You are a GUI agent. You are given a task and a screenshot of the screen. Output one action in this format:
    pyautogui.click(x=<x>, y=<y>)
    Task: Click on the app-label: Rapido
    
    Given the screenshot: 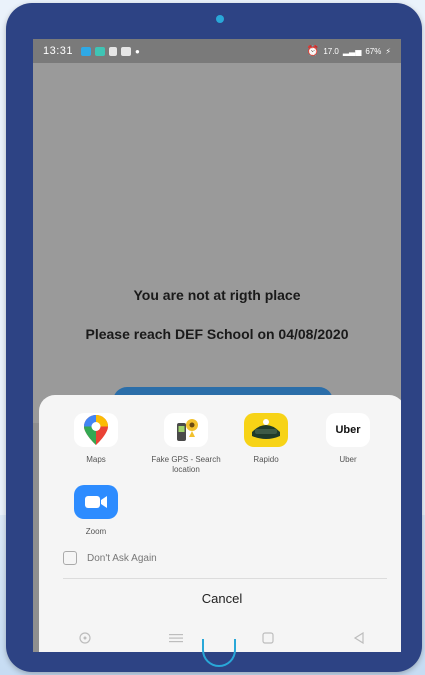 What is the action you would take?
    pyautogui.click(x=266, y=459)
    